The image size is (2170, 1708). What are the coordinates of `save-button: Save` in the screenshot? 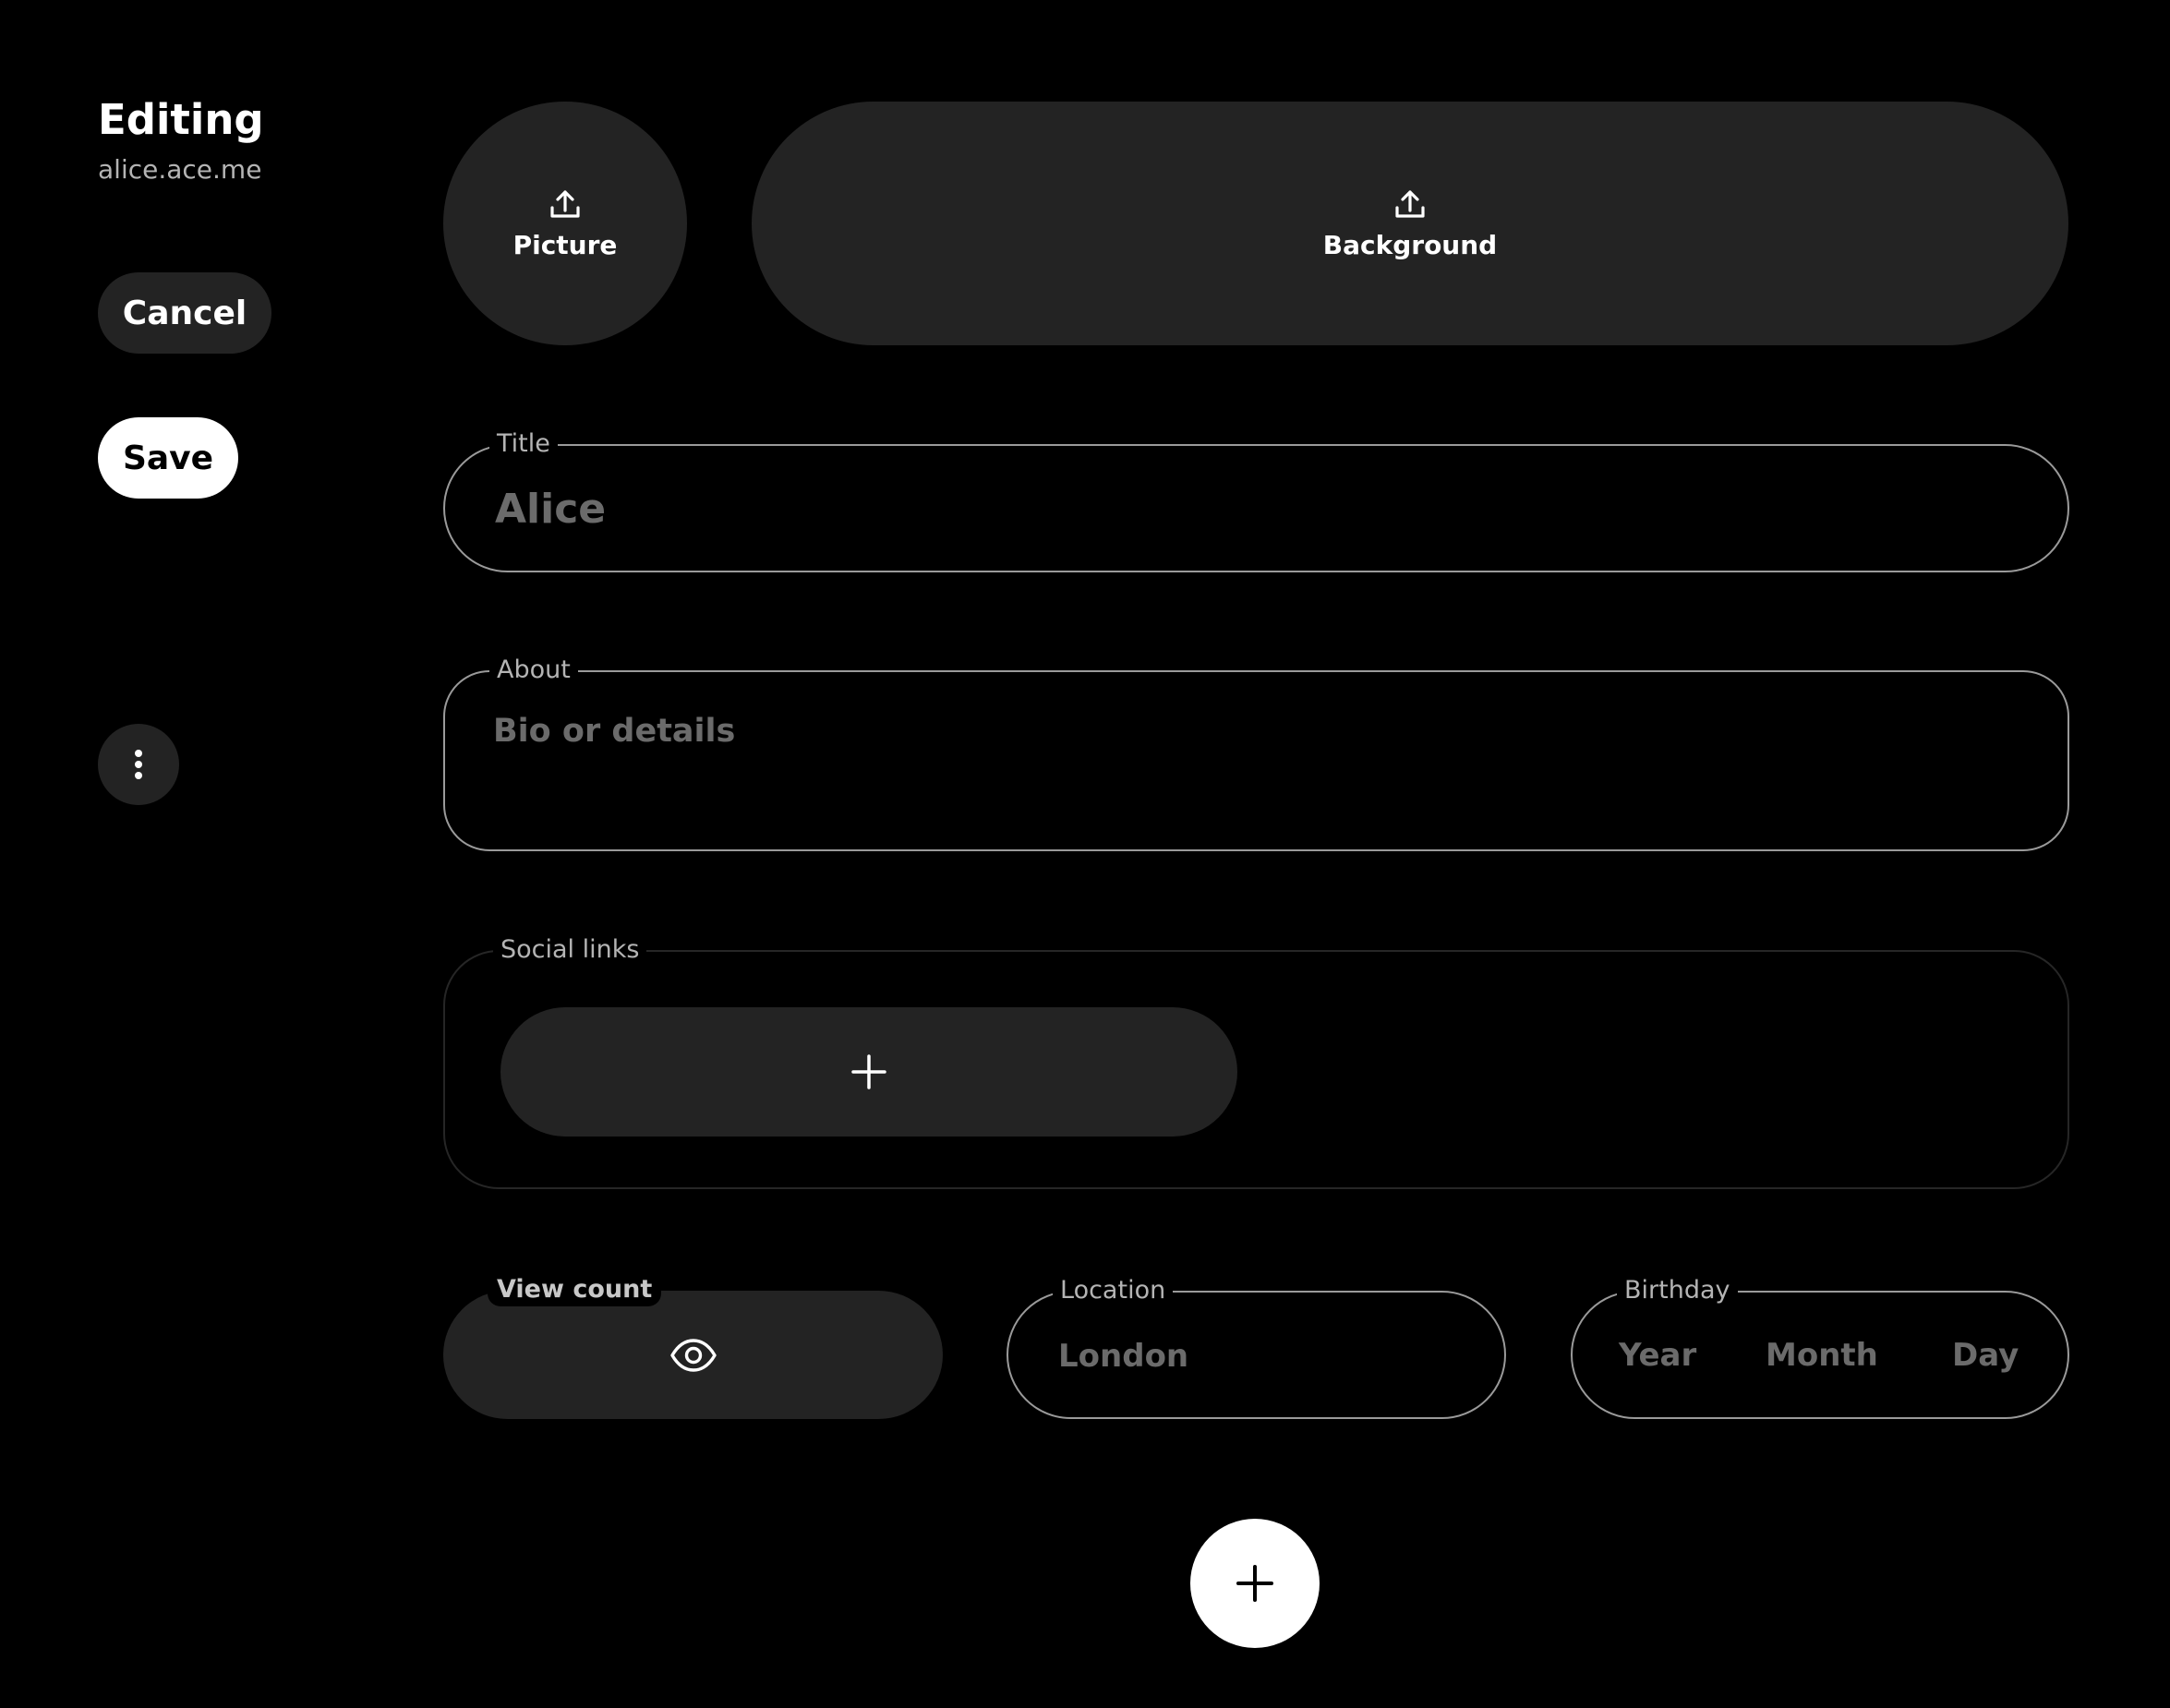 It's located at (168, 458).